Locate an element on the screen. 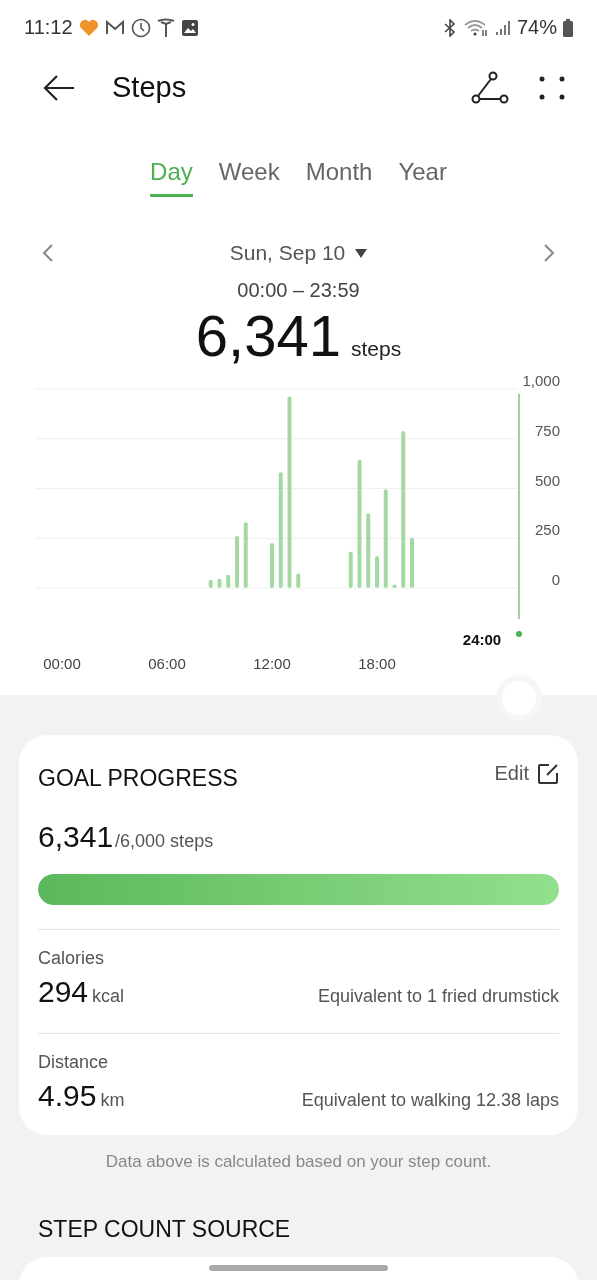 Image resolution: width=597 pixels, height=1280 pixels. section-title: STEP COUNT SOURCE is located at coordinates (165, 1229).